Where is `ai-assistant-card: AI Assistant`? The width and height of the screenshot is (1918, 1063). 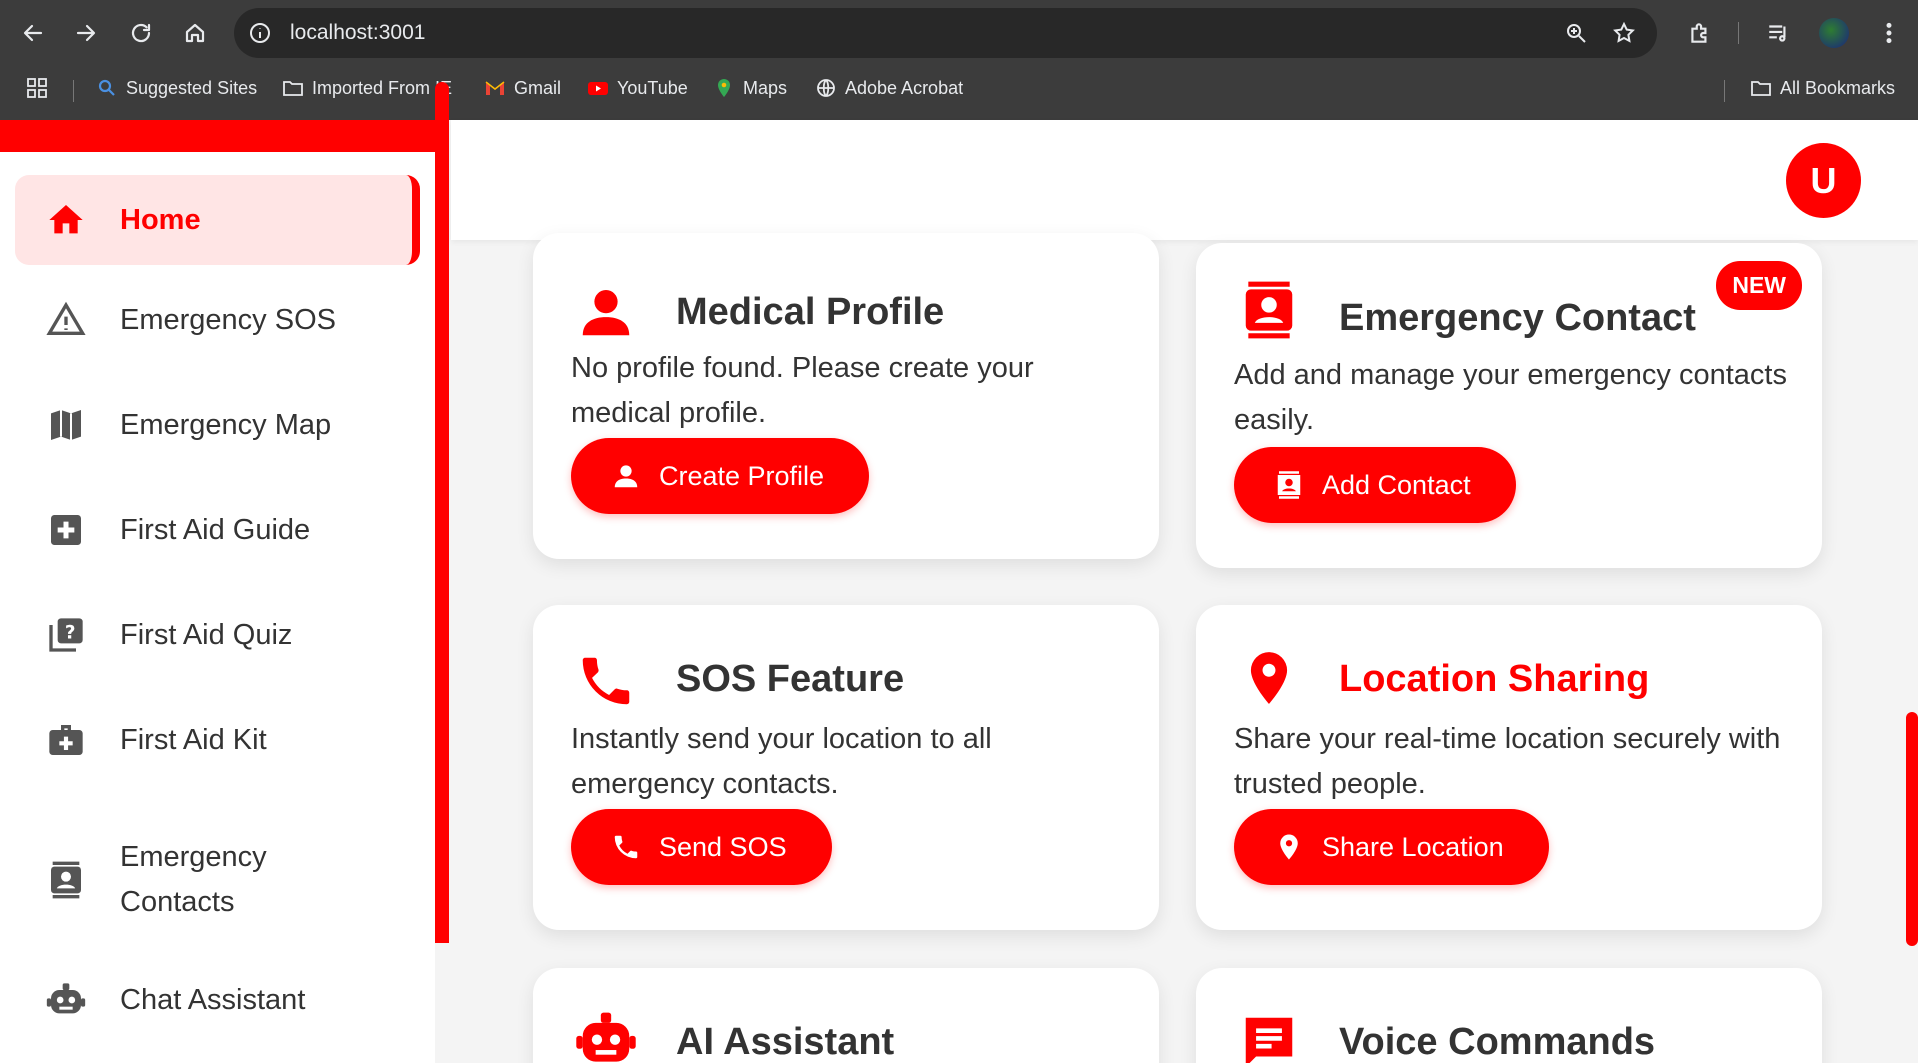
ai-assistant-card: AI Assistant is located at coordinates (846, 1015).